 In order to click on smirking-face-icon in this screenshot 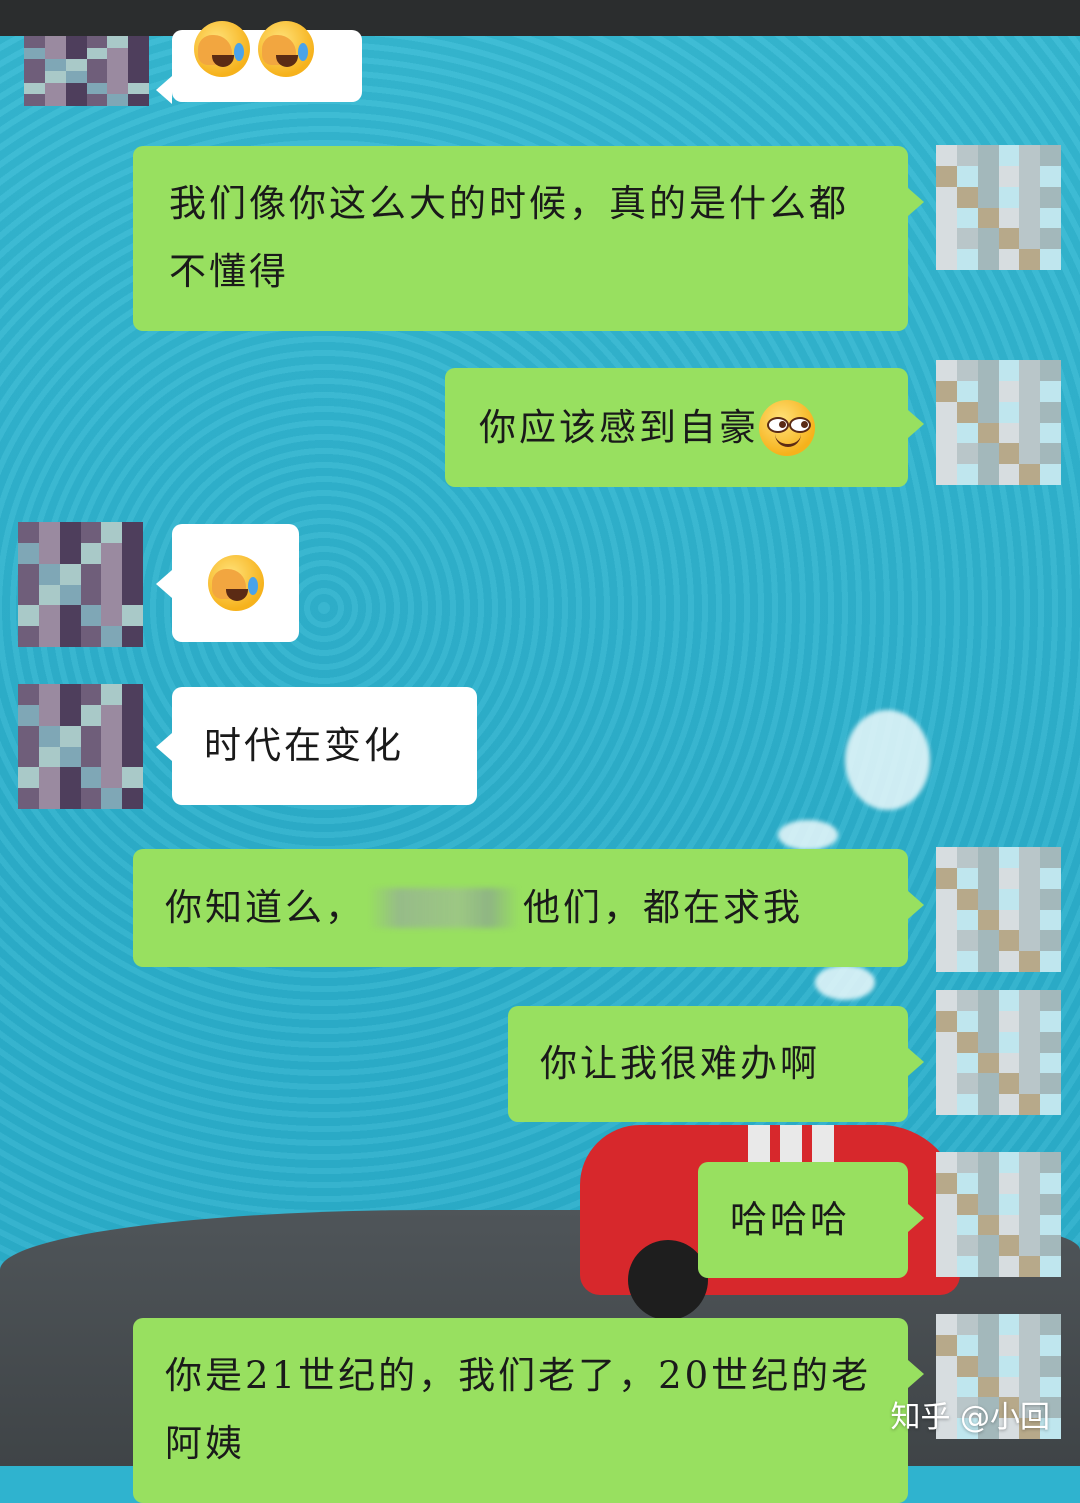, I will do `click(787, 427)`.